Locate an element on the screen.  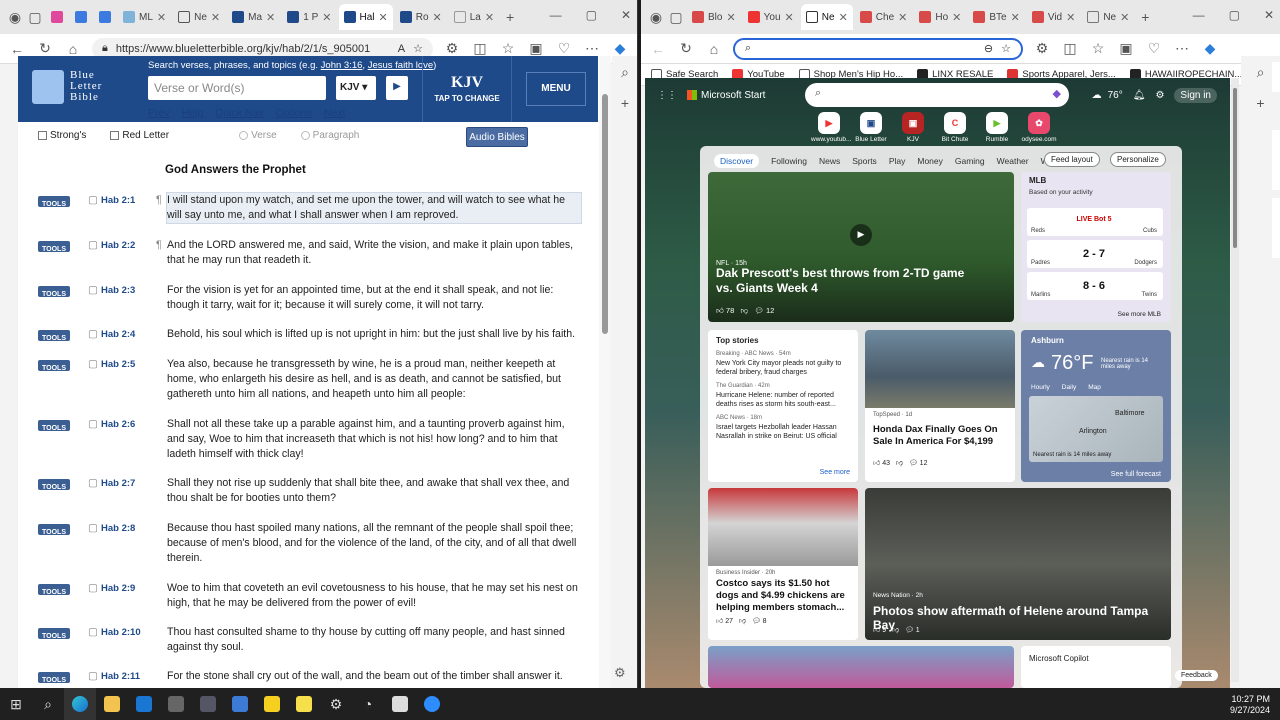
maximize-icon: ▢ is located at coordinates (1234, 15).